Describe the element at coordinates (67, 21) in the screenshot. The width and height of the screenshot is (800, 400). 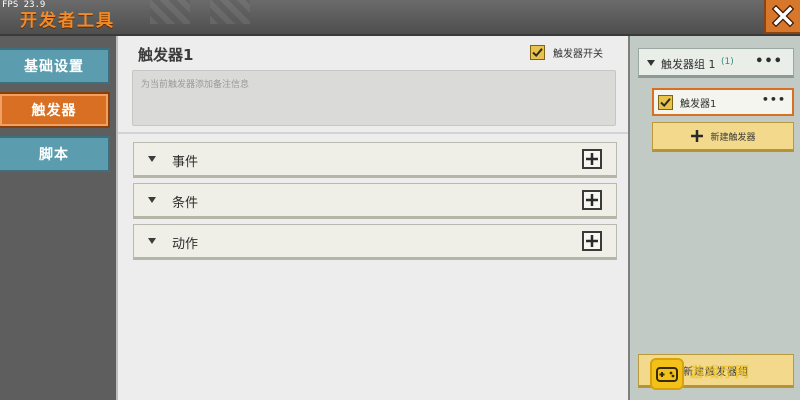
I see `window-title: 开发者工具` at that location.